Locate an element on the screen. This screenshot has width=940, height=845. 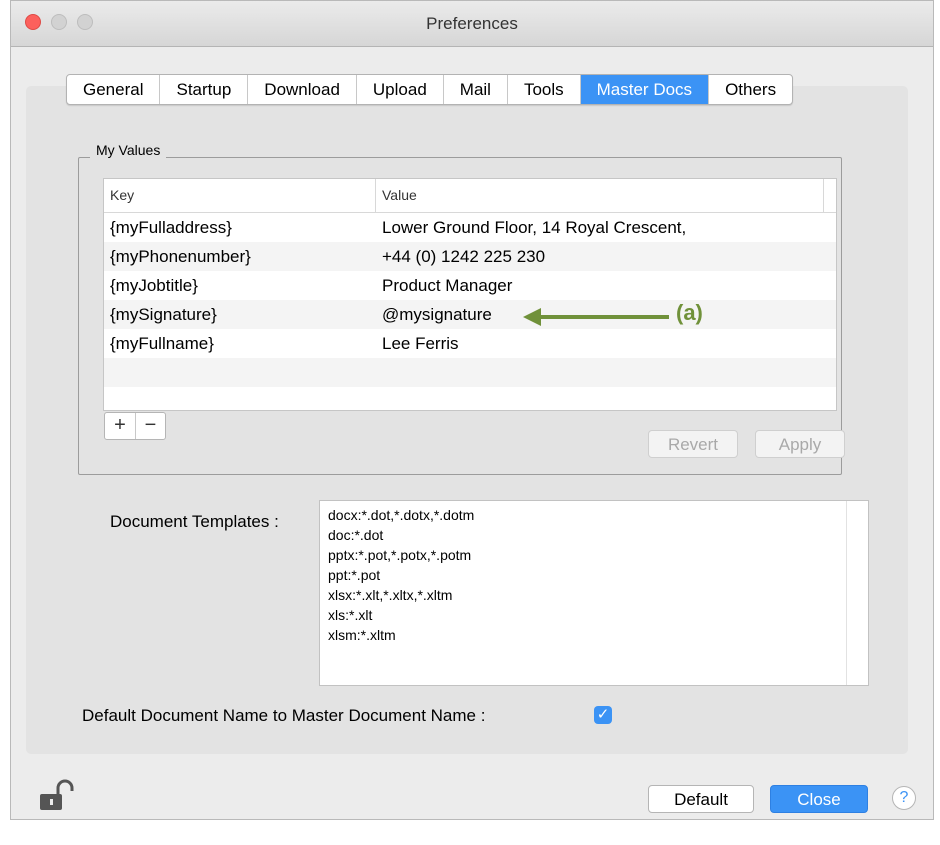
tab-download: Download is located at coordinates (302, 89).